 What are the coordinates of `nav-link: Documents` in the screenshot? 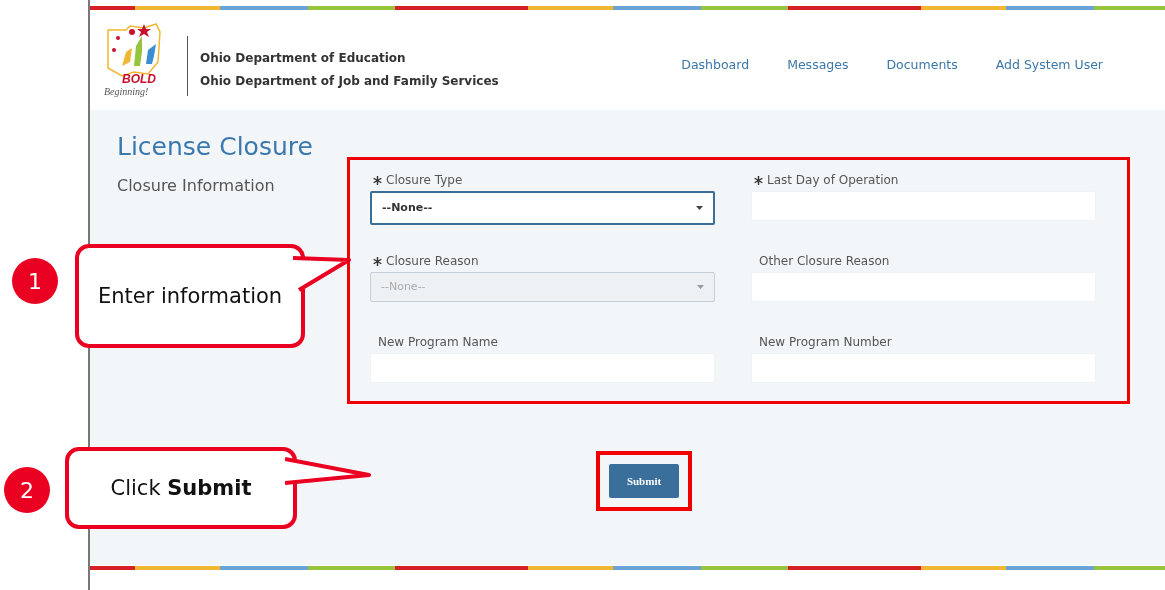 It's located at (922, 65).